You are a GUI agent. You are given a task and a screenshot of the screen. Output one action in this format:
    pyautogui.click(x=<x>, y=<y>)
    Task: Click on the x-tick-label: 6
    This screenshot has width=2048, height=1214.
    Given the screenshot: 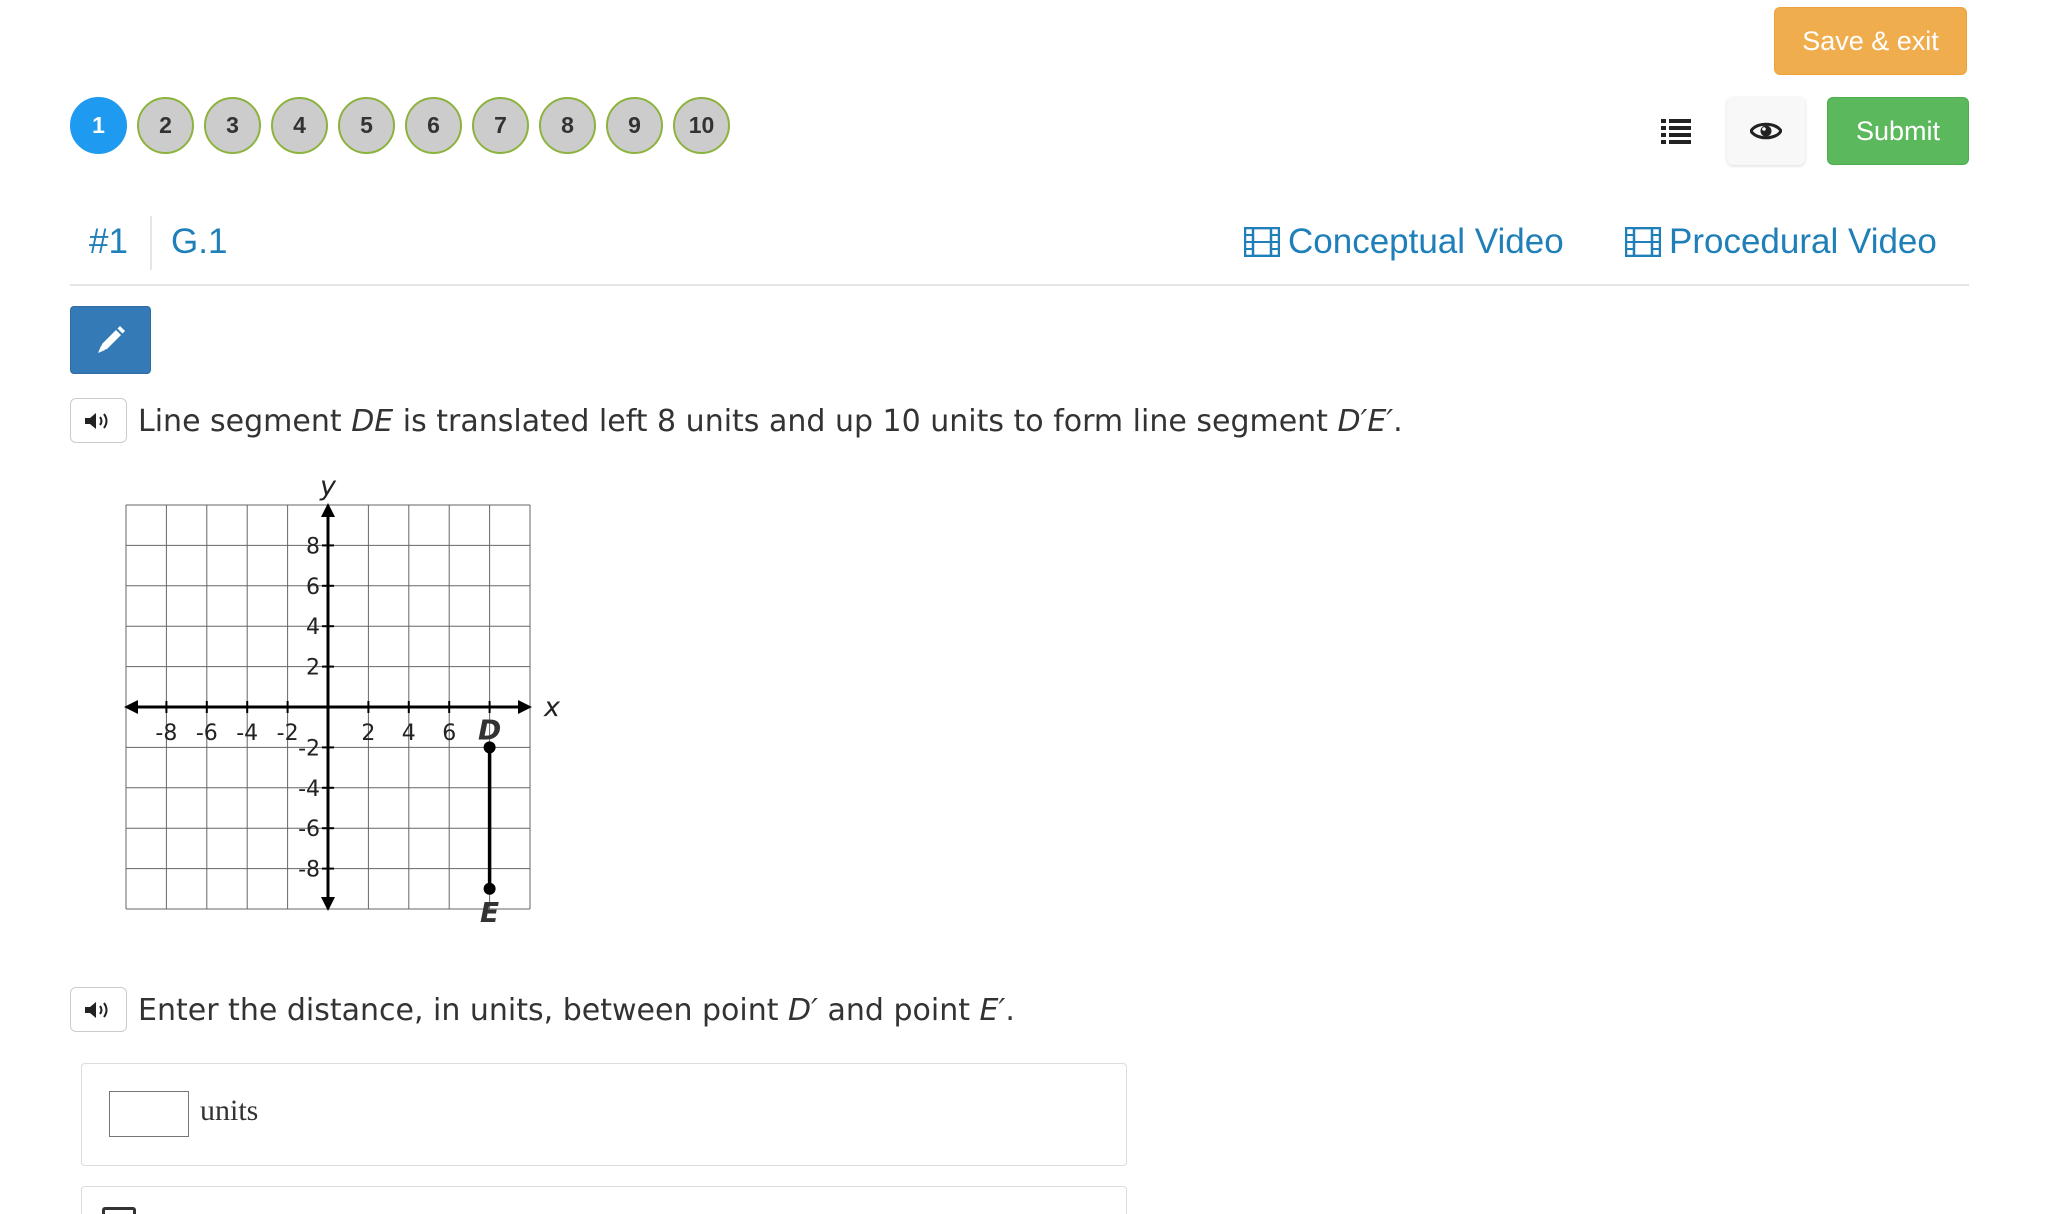 What is the action you would take?
    pyautogui.click(x=449, y=733)
    